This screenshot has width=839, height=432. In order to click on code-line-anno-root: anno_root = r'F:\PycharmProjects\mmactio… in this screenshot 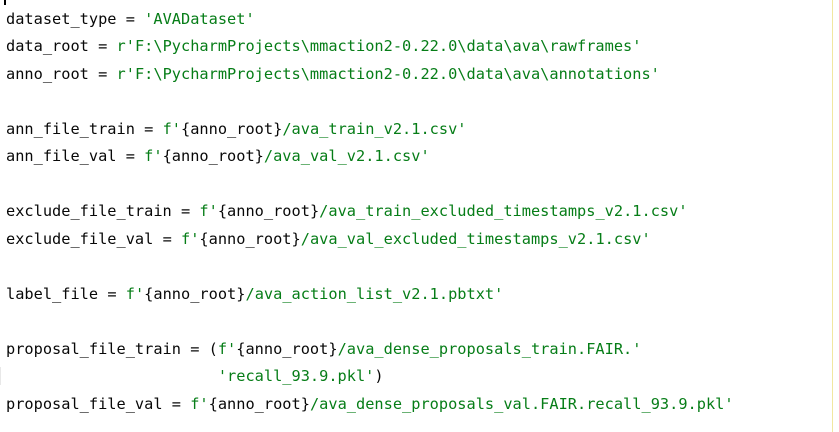, I will do `click(333, 74)`.